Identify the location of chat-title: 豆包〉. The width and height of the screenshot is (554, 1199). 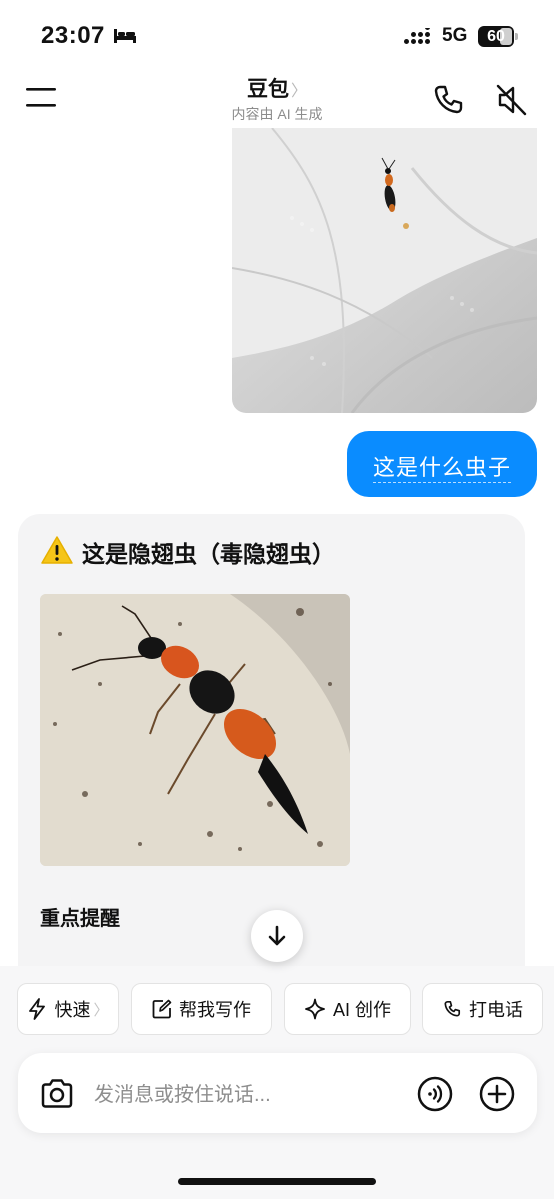
(277, 88).